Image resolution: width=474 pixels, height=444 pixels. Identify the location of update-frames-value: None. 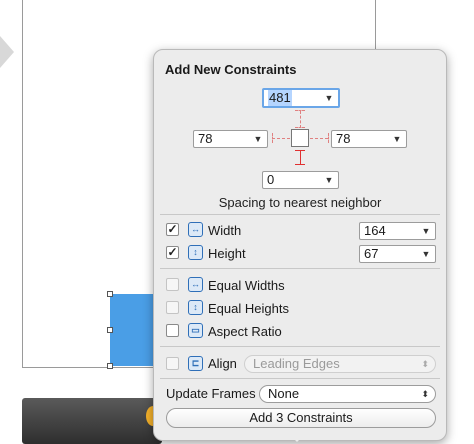
(284, 393).